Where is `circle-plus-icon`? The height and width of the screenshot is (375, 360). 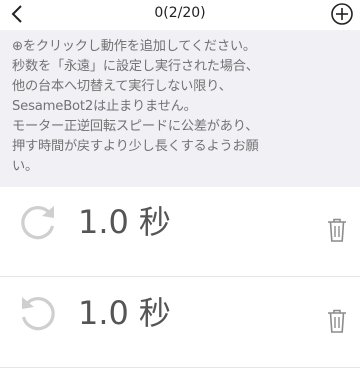
circle-plus-icon is located at coordinates (342, 14).